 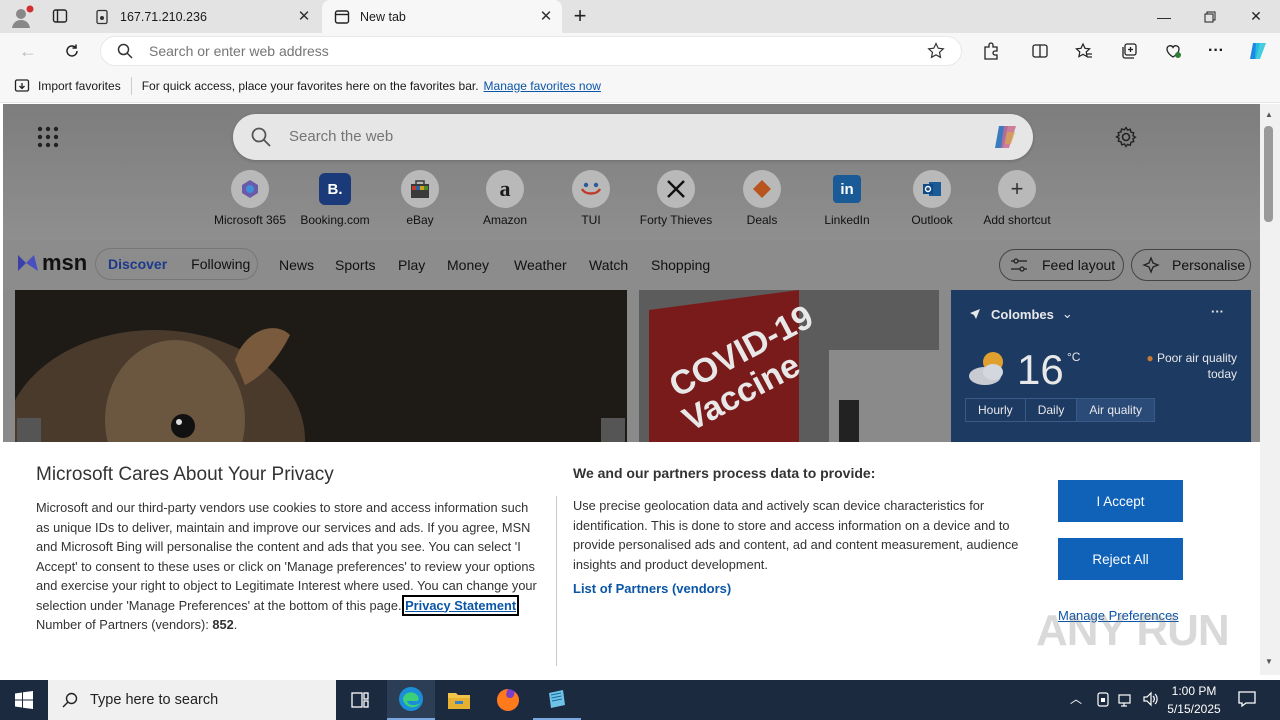 What do you see at coordinates (1129, 51) in the screenshot?
I see `collections-icon` at bounding box center [1129, 51].